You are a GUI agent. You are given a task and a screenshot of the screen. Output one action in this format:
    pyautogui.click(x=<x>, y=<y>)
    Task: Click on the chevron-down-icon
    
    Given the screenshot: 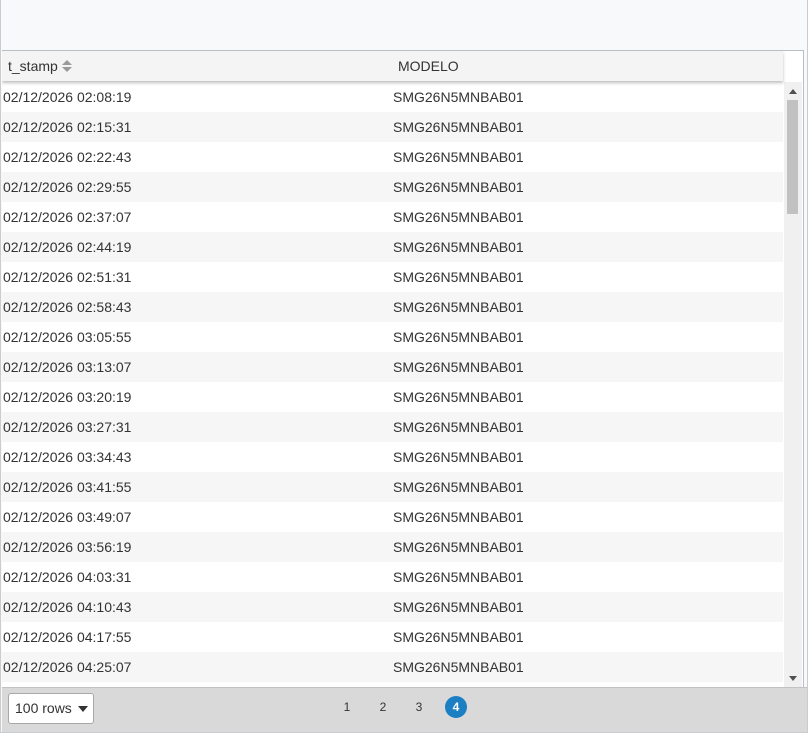 What is the action you would take?
    pyautogui.click(x=83, y=709)
    